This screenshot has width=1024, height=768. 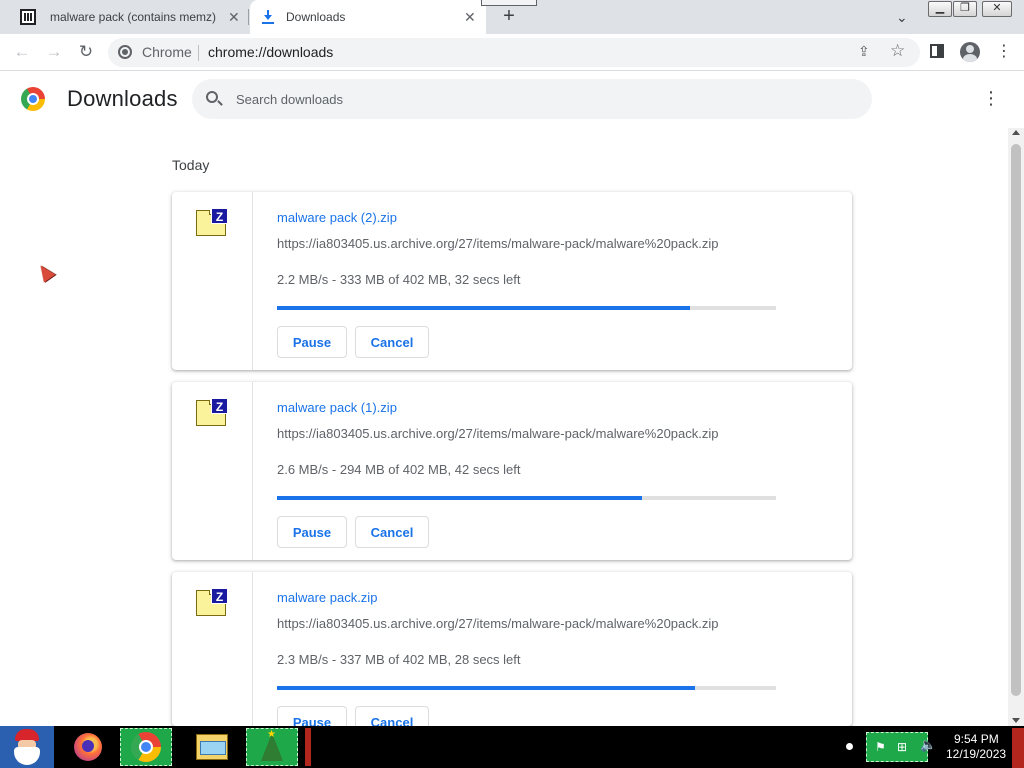 I want to click on address-bar: Chrome chrome://downloads ⇪ ☆, so click(x=514, y=52).